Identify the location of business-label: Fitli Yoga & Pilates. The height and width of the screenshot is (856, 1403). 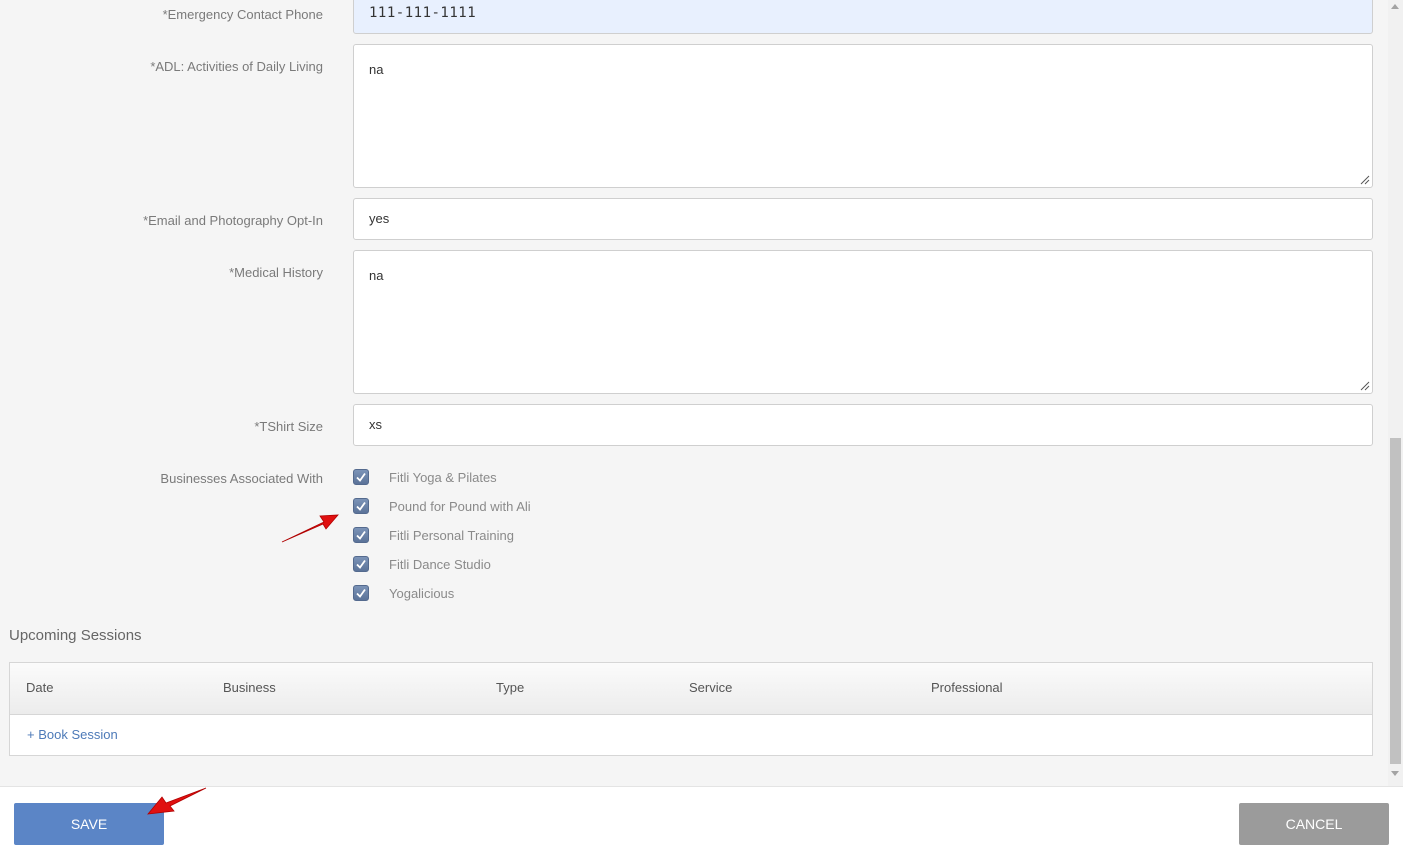
(443, 477).